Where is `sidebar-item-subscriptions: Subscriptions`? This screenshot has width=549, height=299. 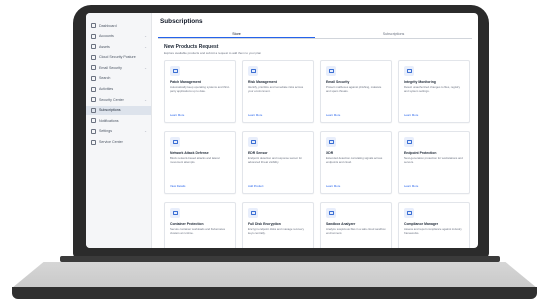
sidebar-item-subscriptions: Subscriptions is located at coordinates (118, 110).